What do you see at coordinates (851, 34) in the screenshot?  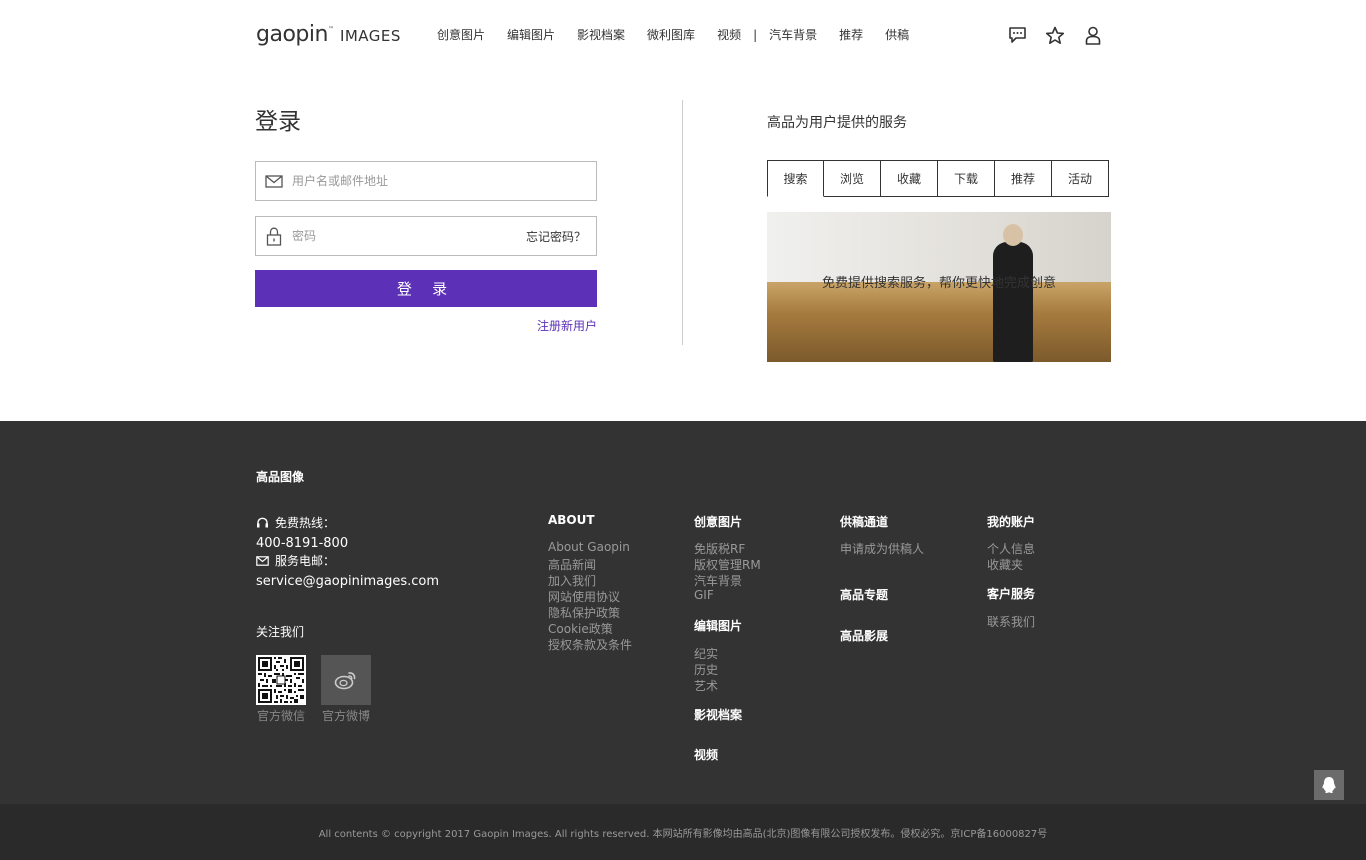 I see `nav-item-recommended: 推荐` at bounding box center [851, 34].